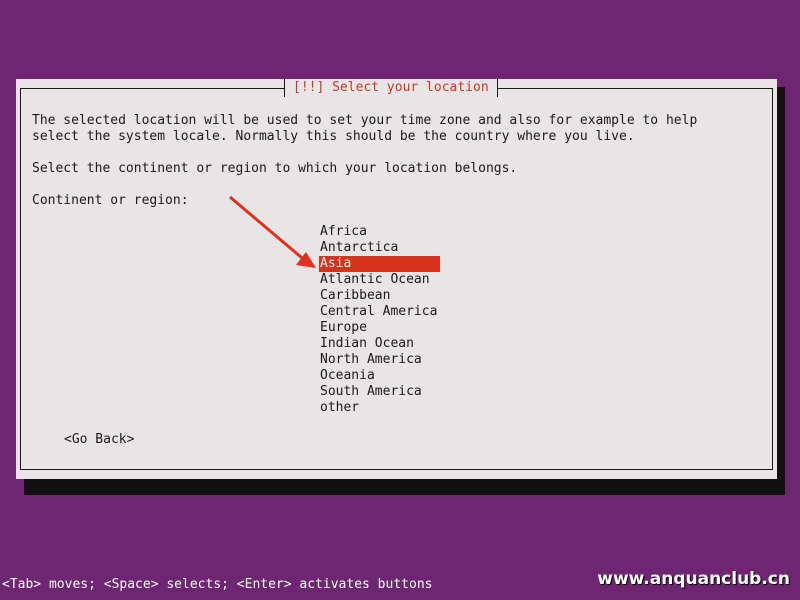 This screenshot has width=800, height=600. What do you see at coordinates (272, 231) in the screenshot?
I see `annotation-arrow-icon` at bounding box center [272, 231].